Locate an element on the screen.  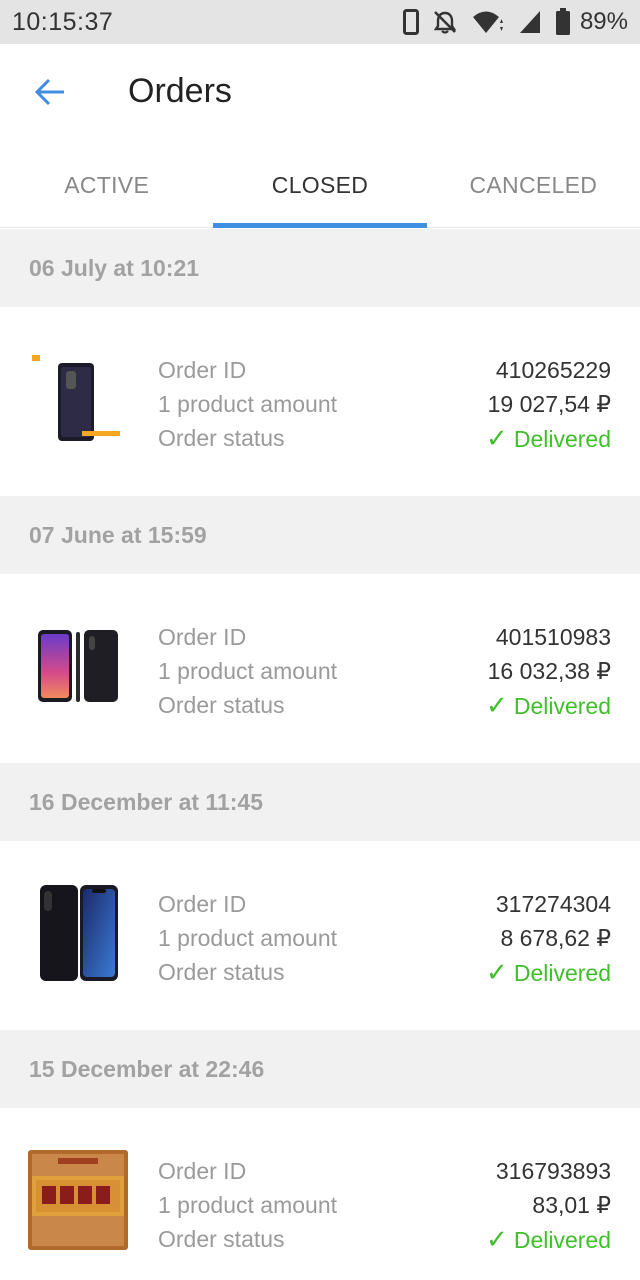
tab-label: ACTIVE is located at coordinates (107, 185).